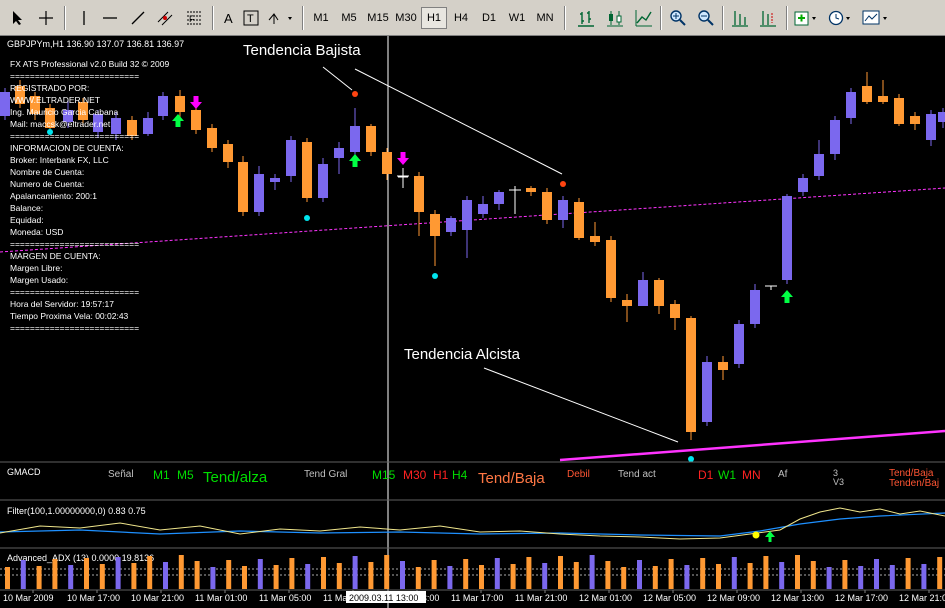 The height and width of the screenshot is (608, 945). Describe the element at coordinates (95, 44) in the screenshot. I see `chart-header: GBPJPYm,H1 136.90 137.07 136.81 136.97` at that location.